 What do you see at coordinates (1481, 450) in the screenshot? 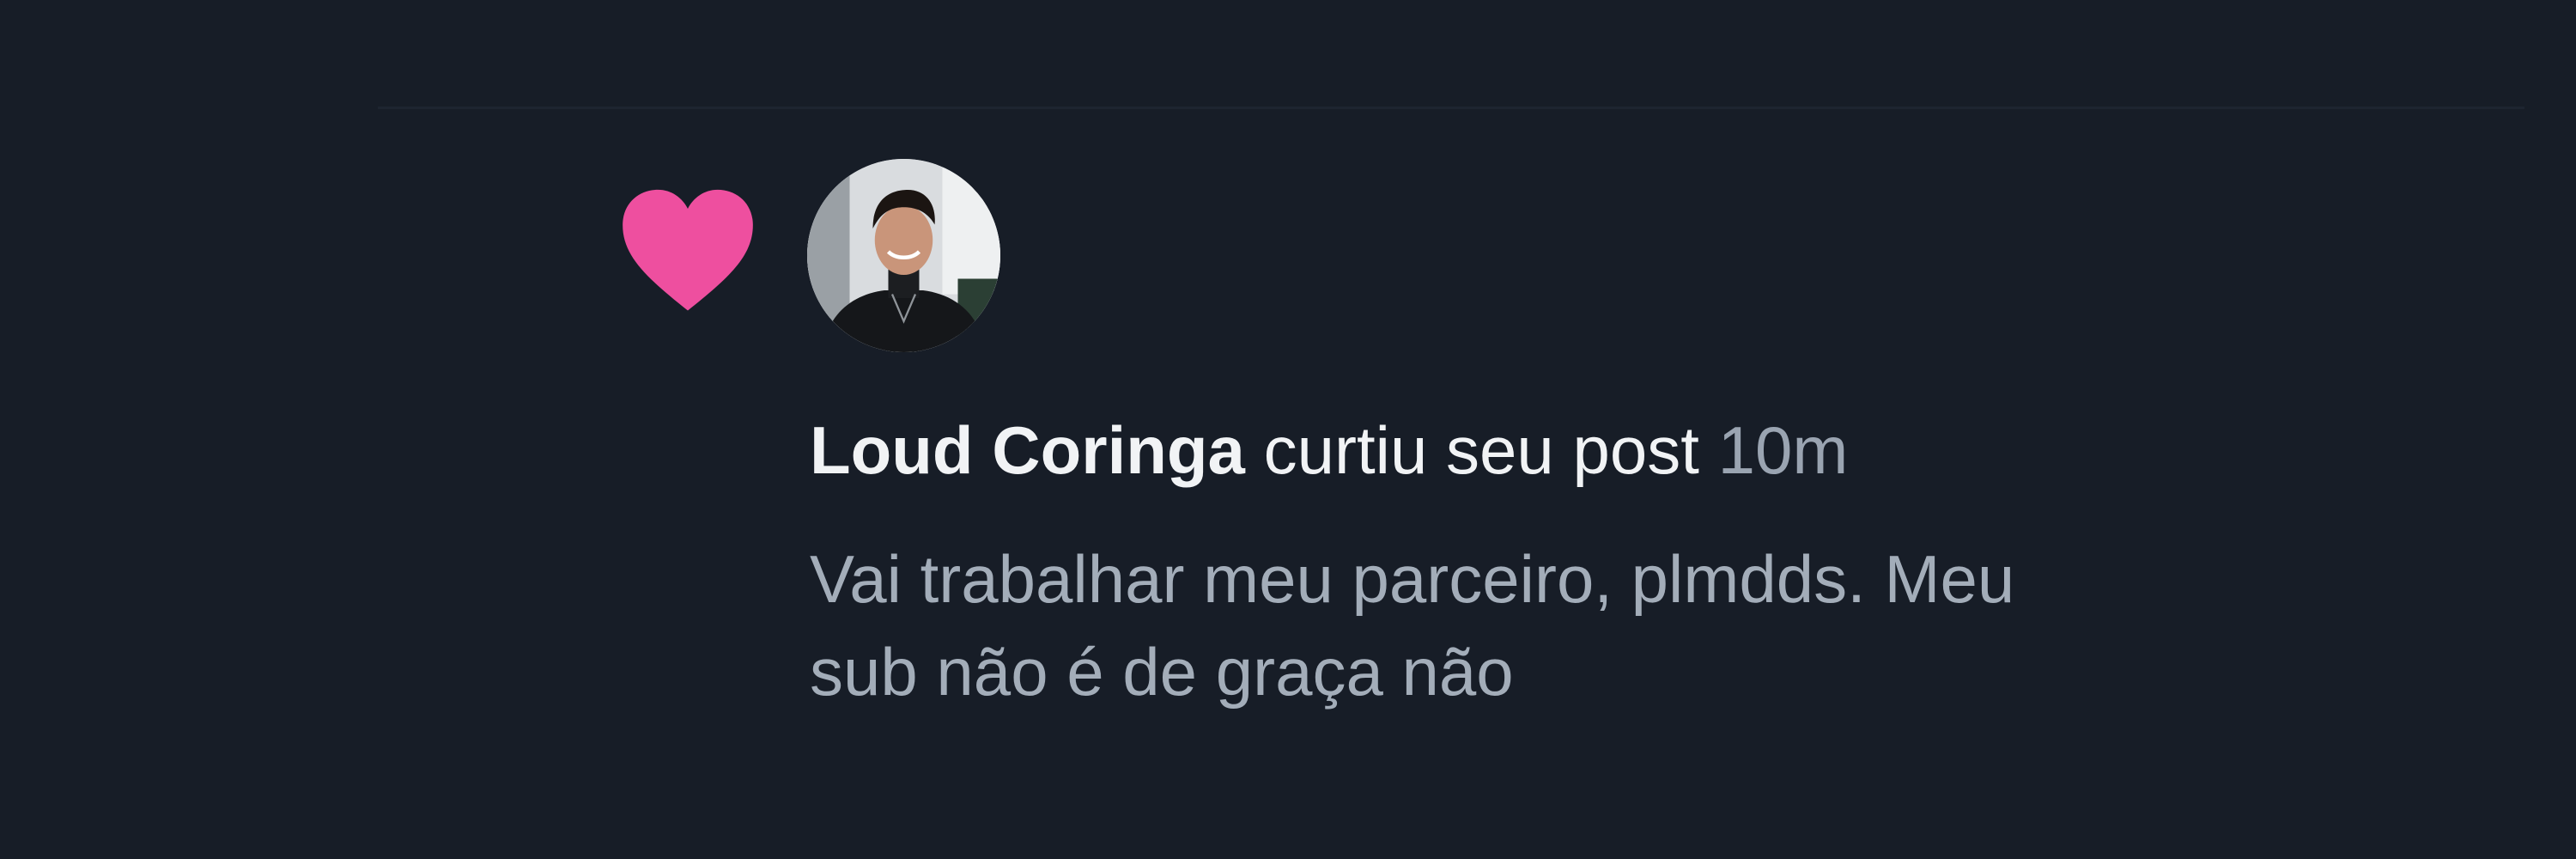
I see `action-text: curtiu seu post` at bounding box center [1481, 450].